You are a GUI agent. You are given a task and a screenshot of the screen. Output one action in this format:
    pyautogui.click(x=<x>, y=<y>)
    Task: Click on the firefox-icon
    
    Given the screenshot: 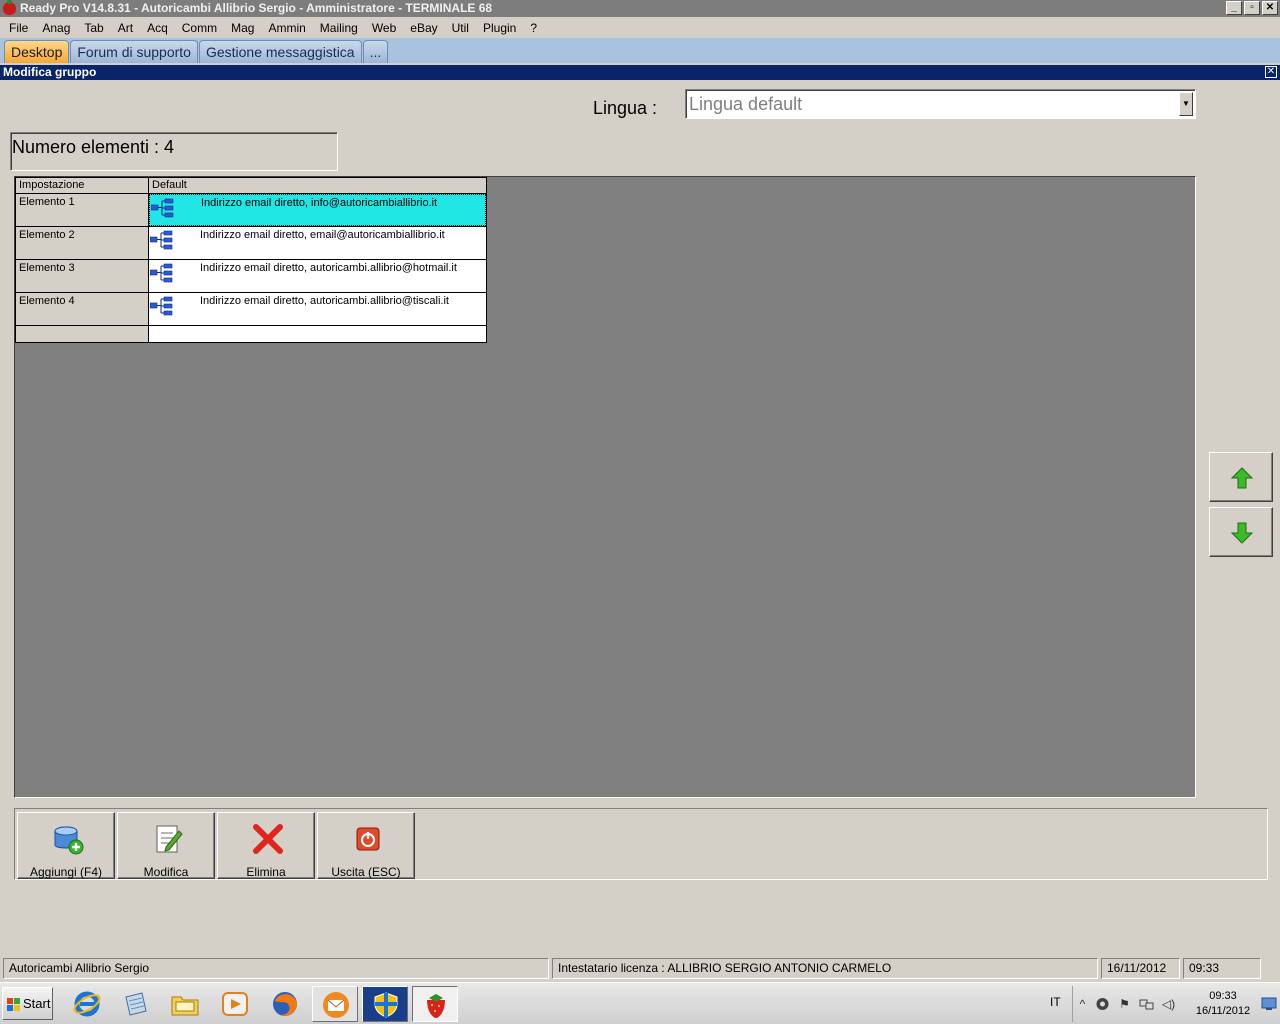 What is the action you would take?
    pyautogui.click(x=285, y=1004)
    